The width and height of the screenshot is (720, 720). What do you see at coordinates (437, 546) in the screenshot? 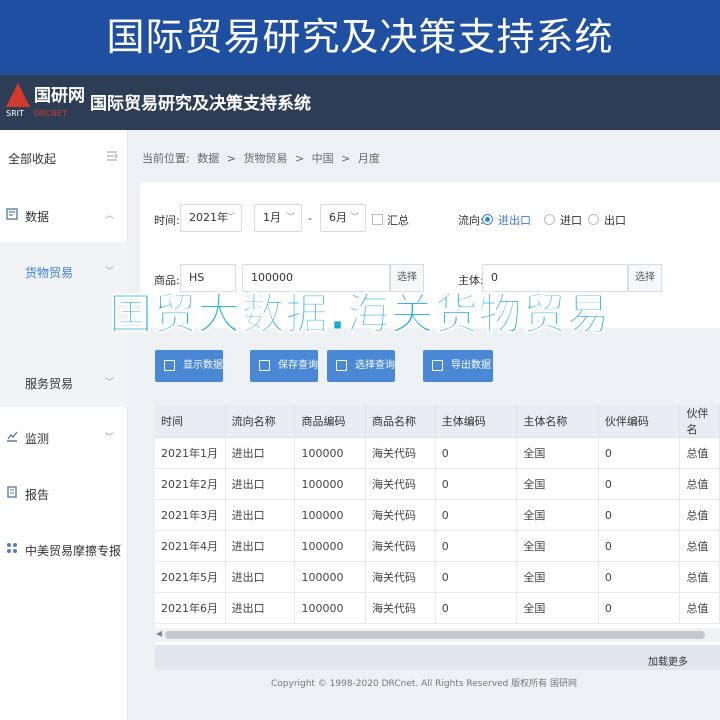
I see `table-row: 2021年4月 进出口 100000 海关代码 0 全国 0 总值` at bounding box center [437, 546].